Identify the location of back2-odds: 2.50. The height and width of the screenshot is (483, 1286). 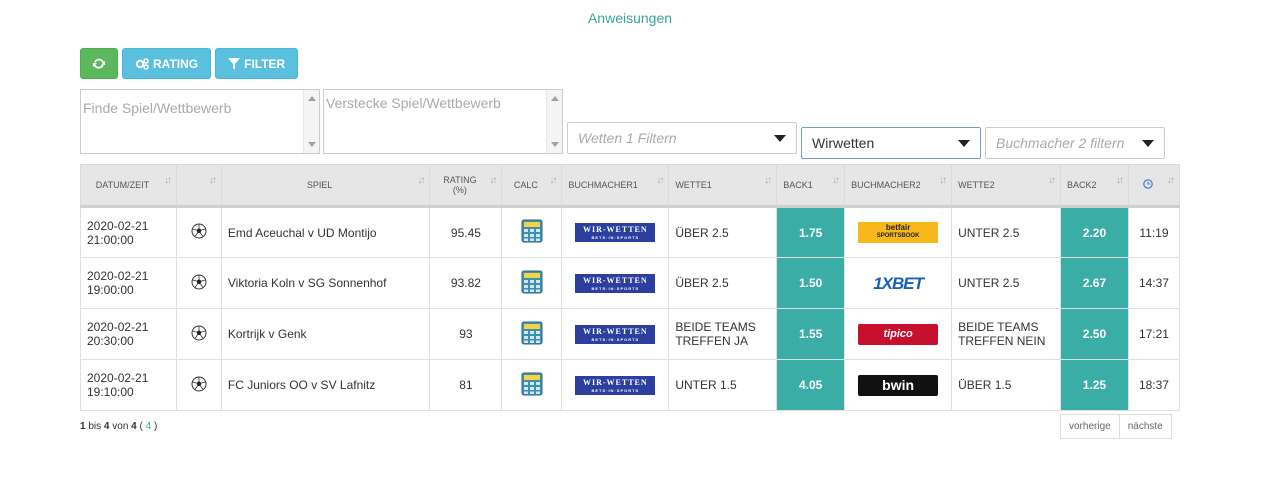
(1094, 334).